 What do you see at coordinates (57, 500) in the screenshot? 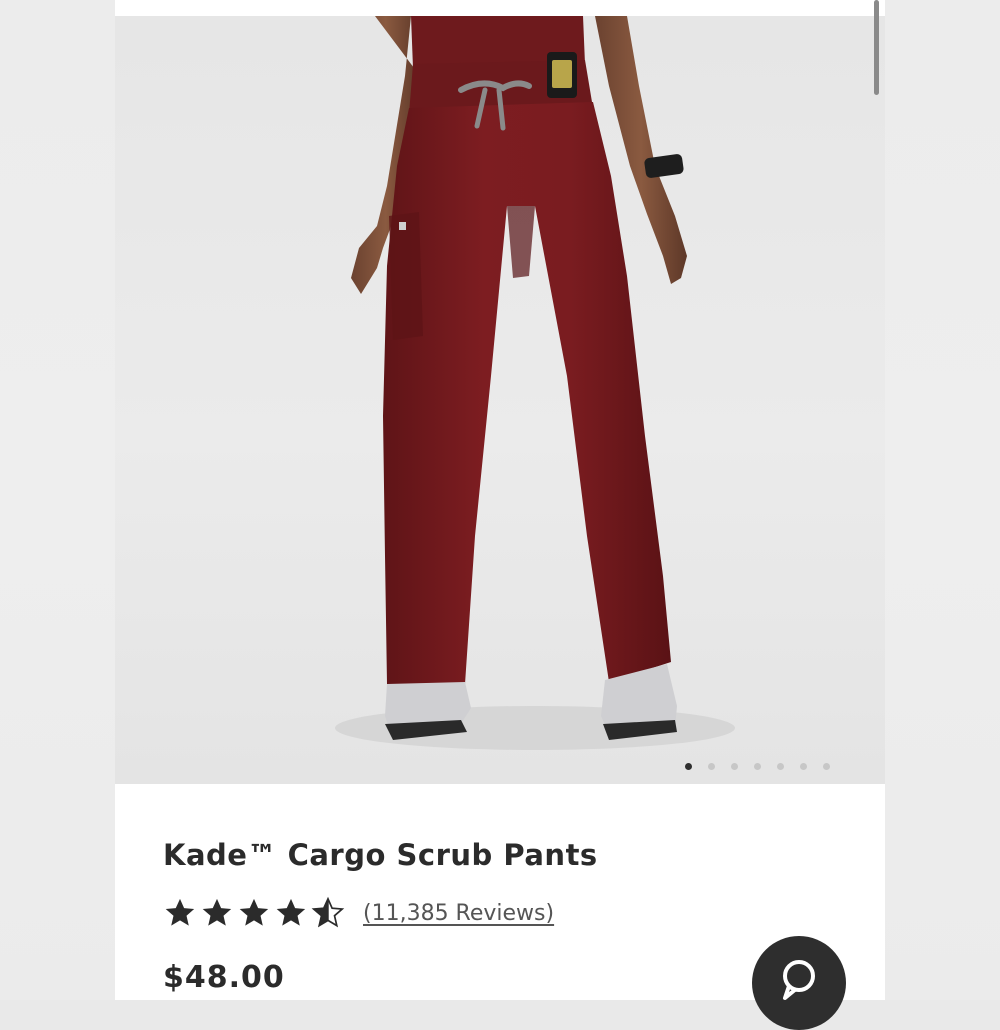
I see `background-left` at bounding box center [57, 500].